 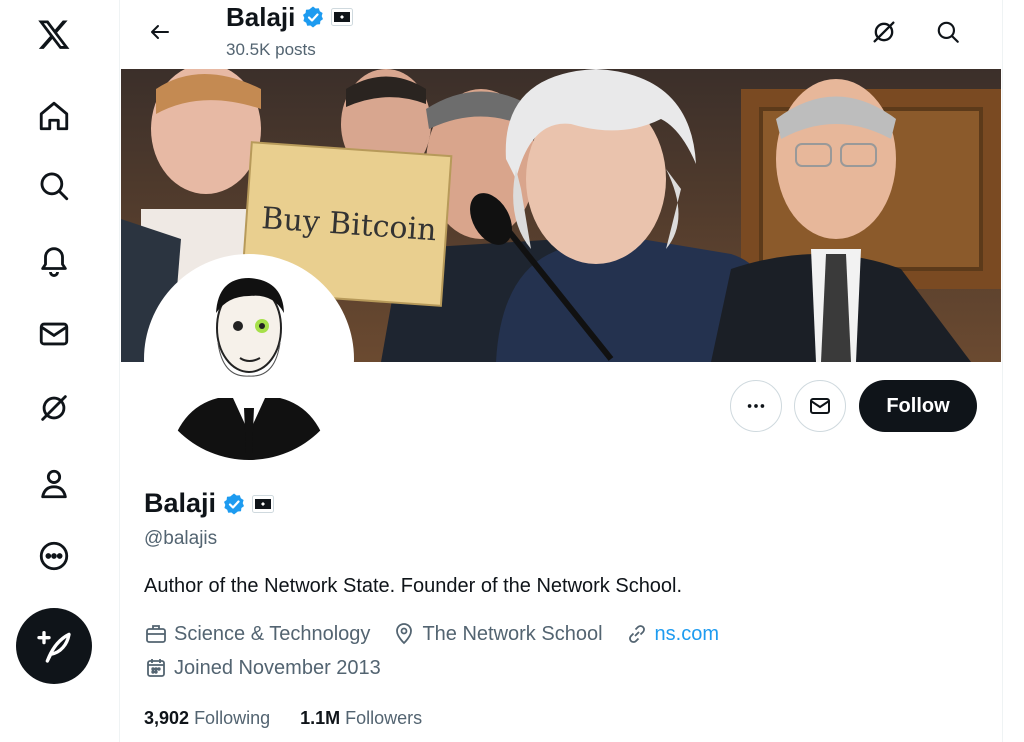 I want to click on profile-person-icon, so click(x=54, y=484).